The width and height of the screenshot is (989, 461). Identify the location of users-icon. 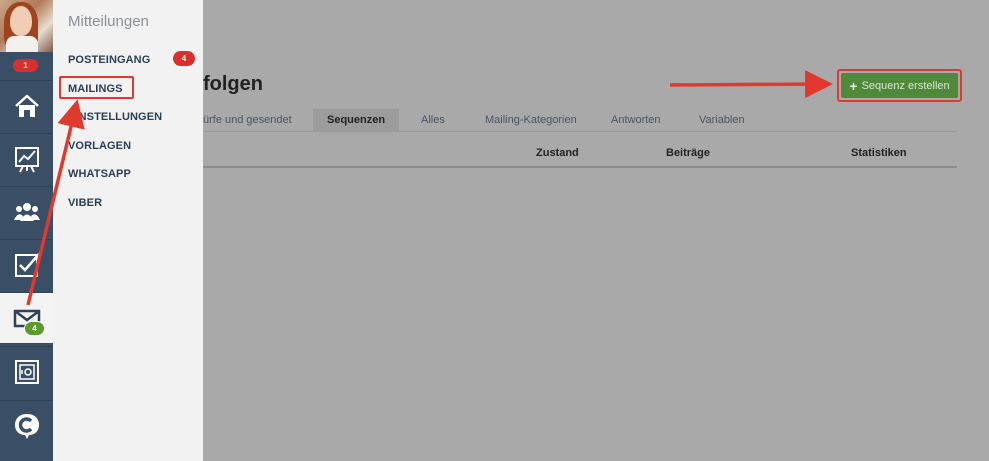
(26, 212).